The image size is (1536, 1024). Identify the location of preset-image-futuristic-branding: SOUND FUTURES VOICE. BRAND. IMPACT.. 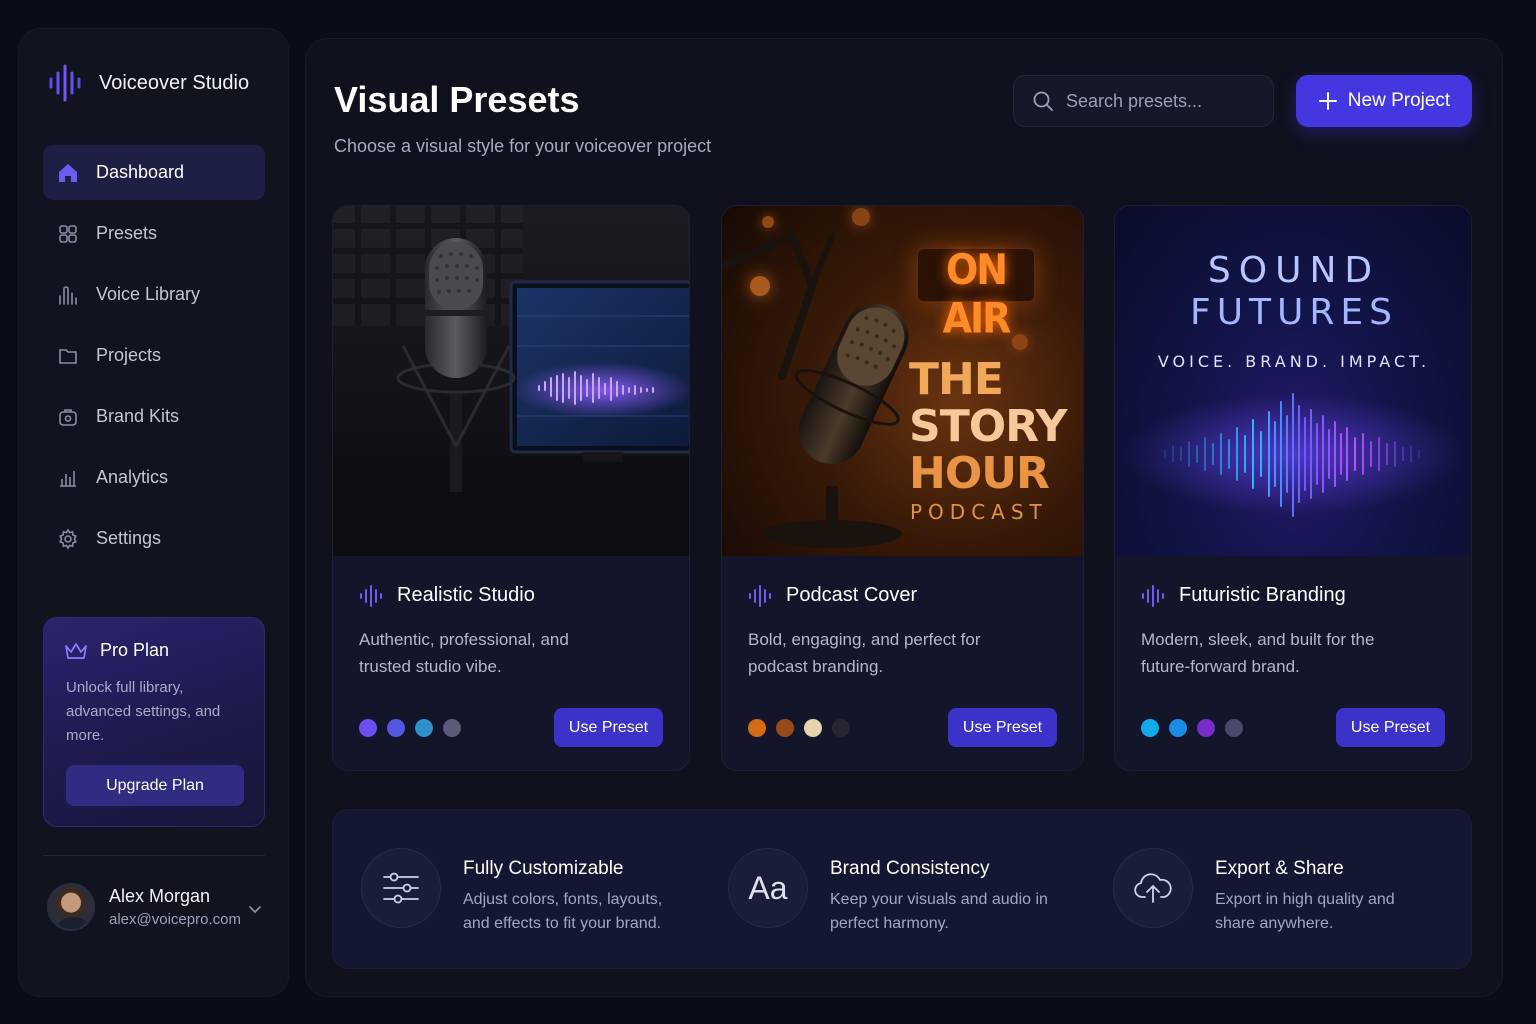
(1293, 381).